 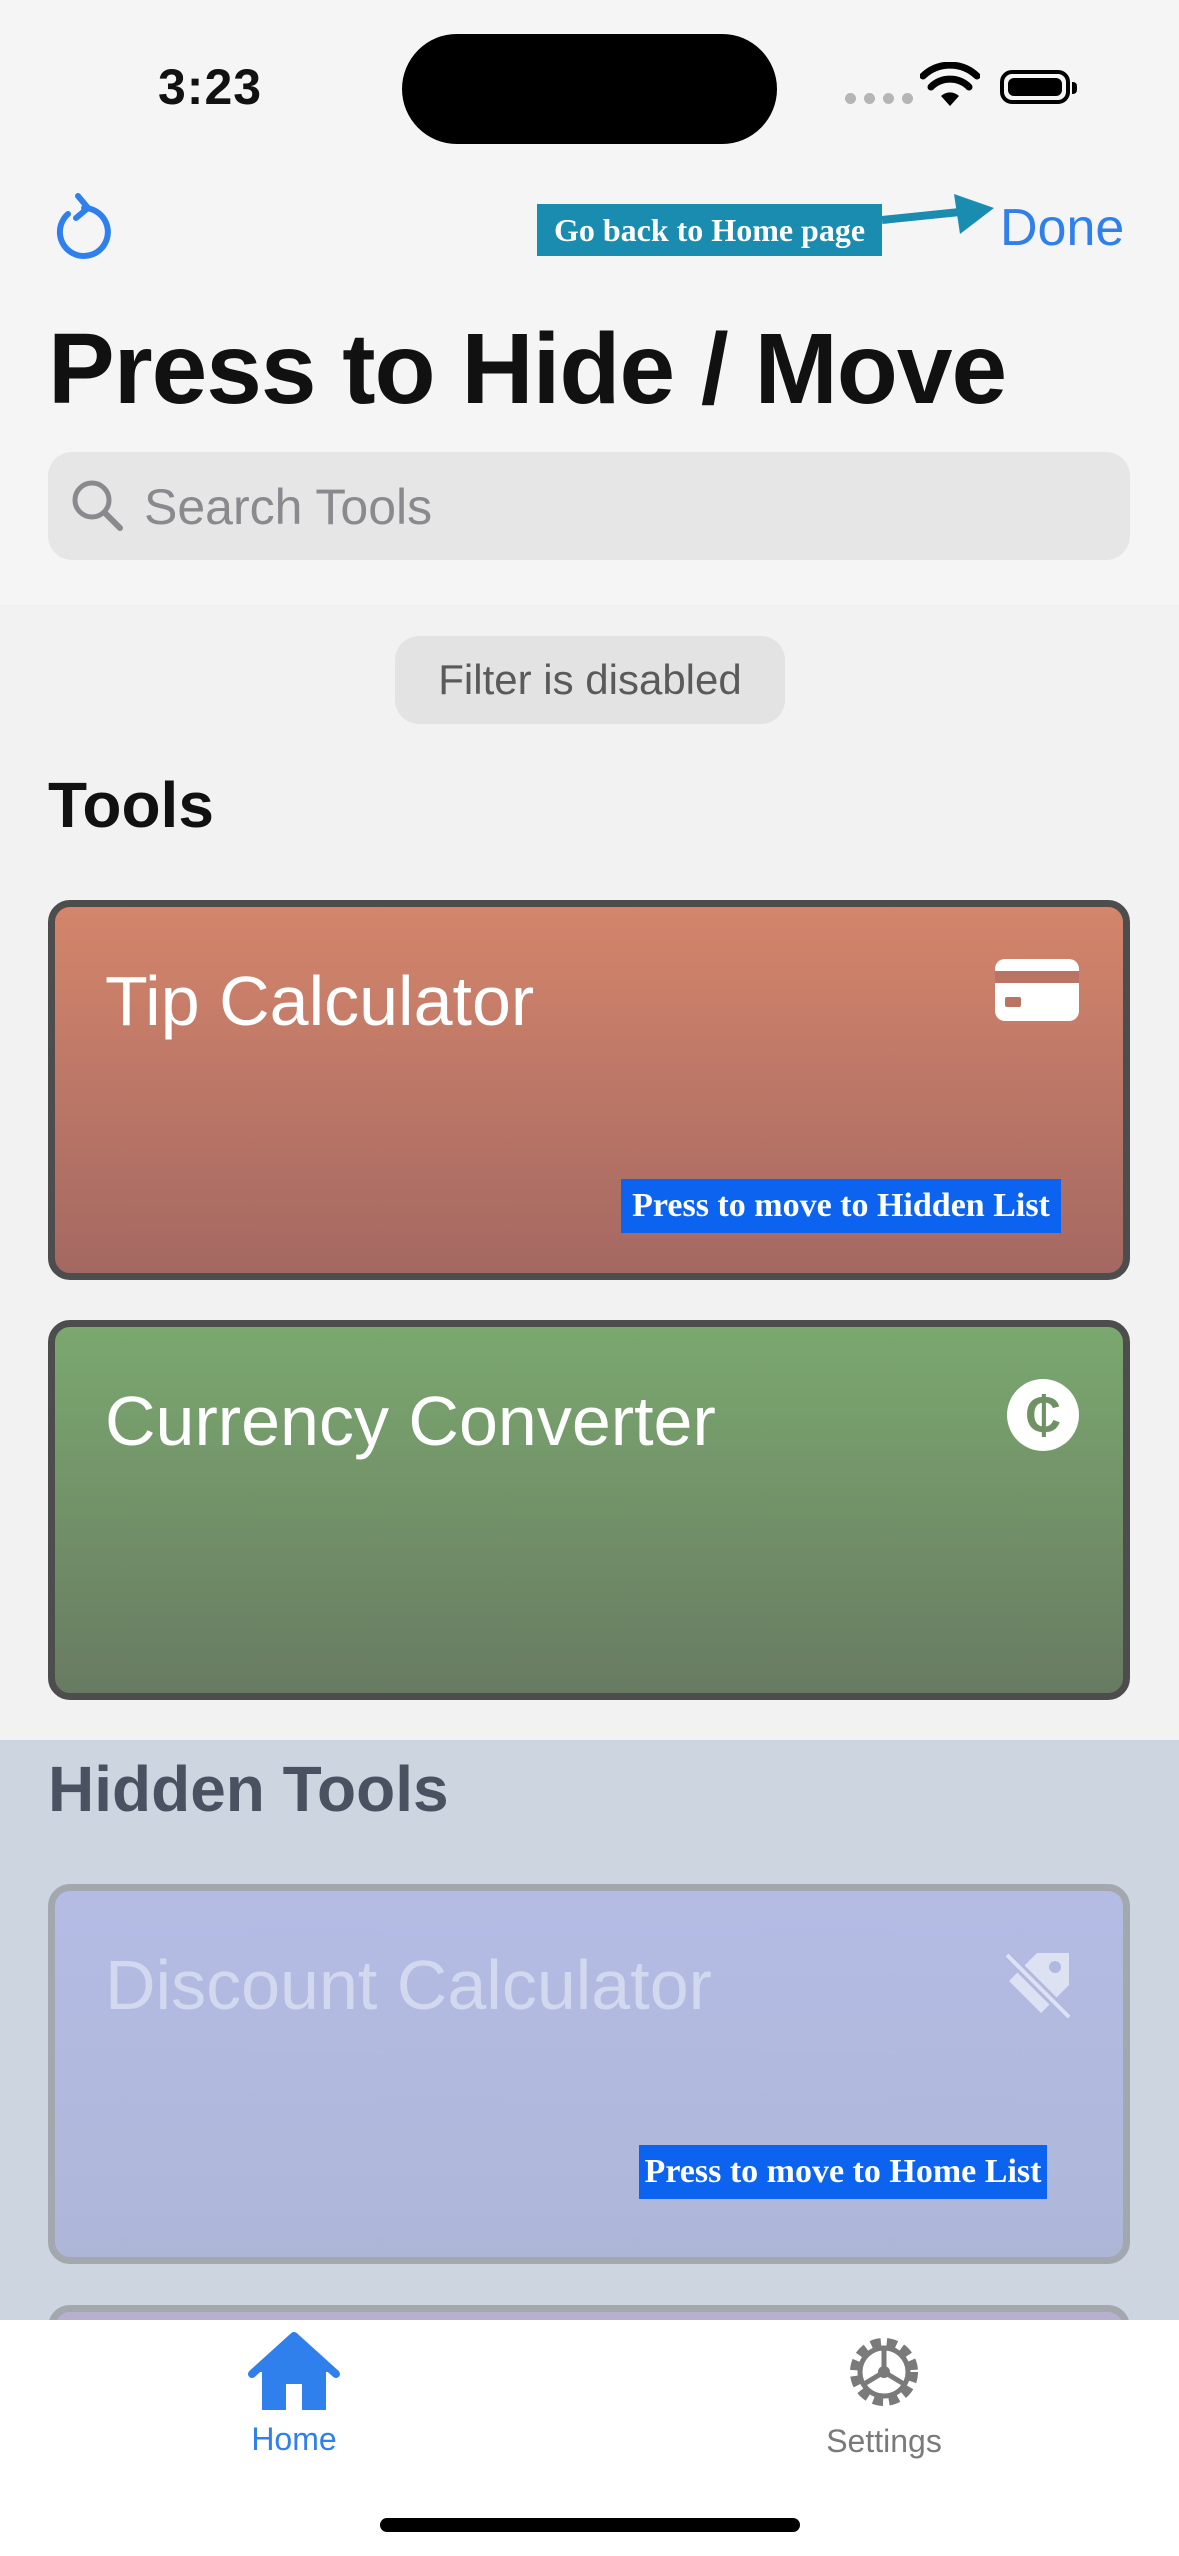 What do you see at coordinates (589, 89) in the screenshot?
I see `dynamic-island` at bounding box center [589, 89].